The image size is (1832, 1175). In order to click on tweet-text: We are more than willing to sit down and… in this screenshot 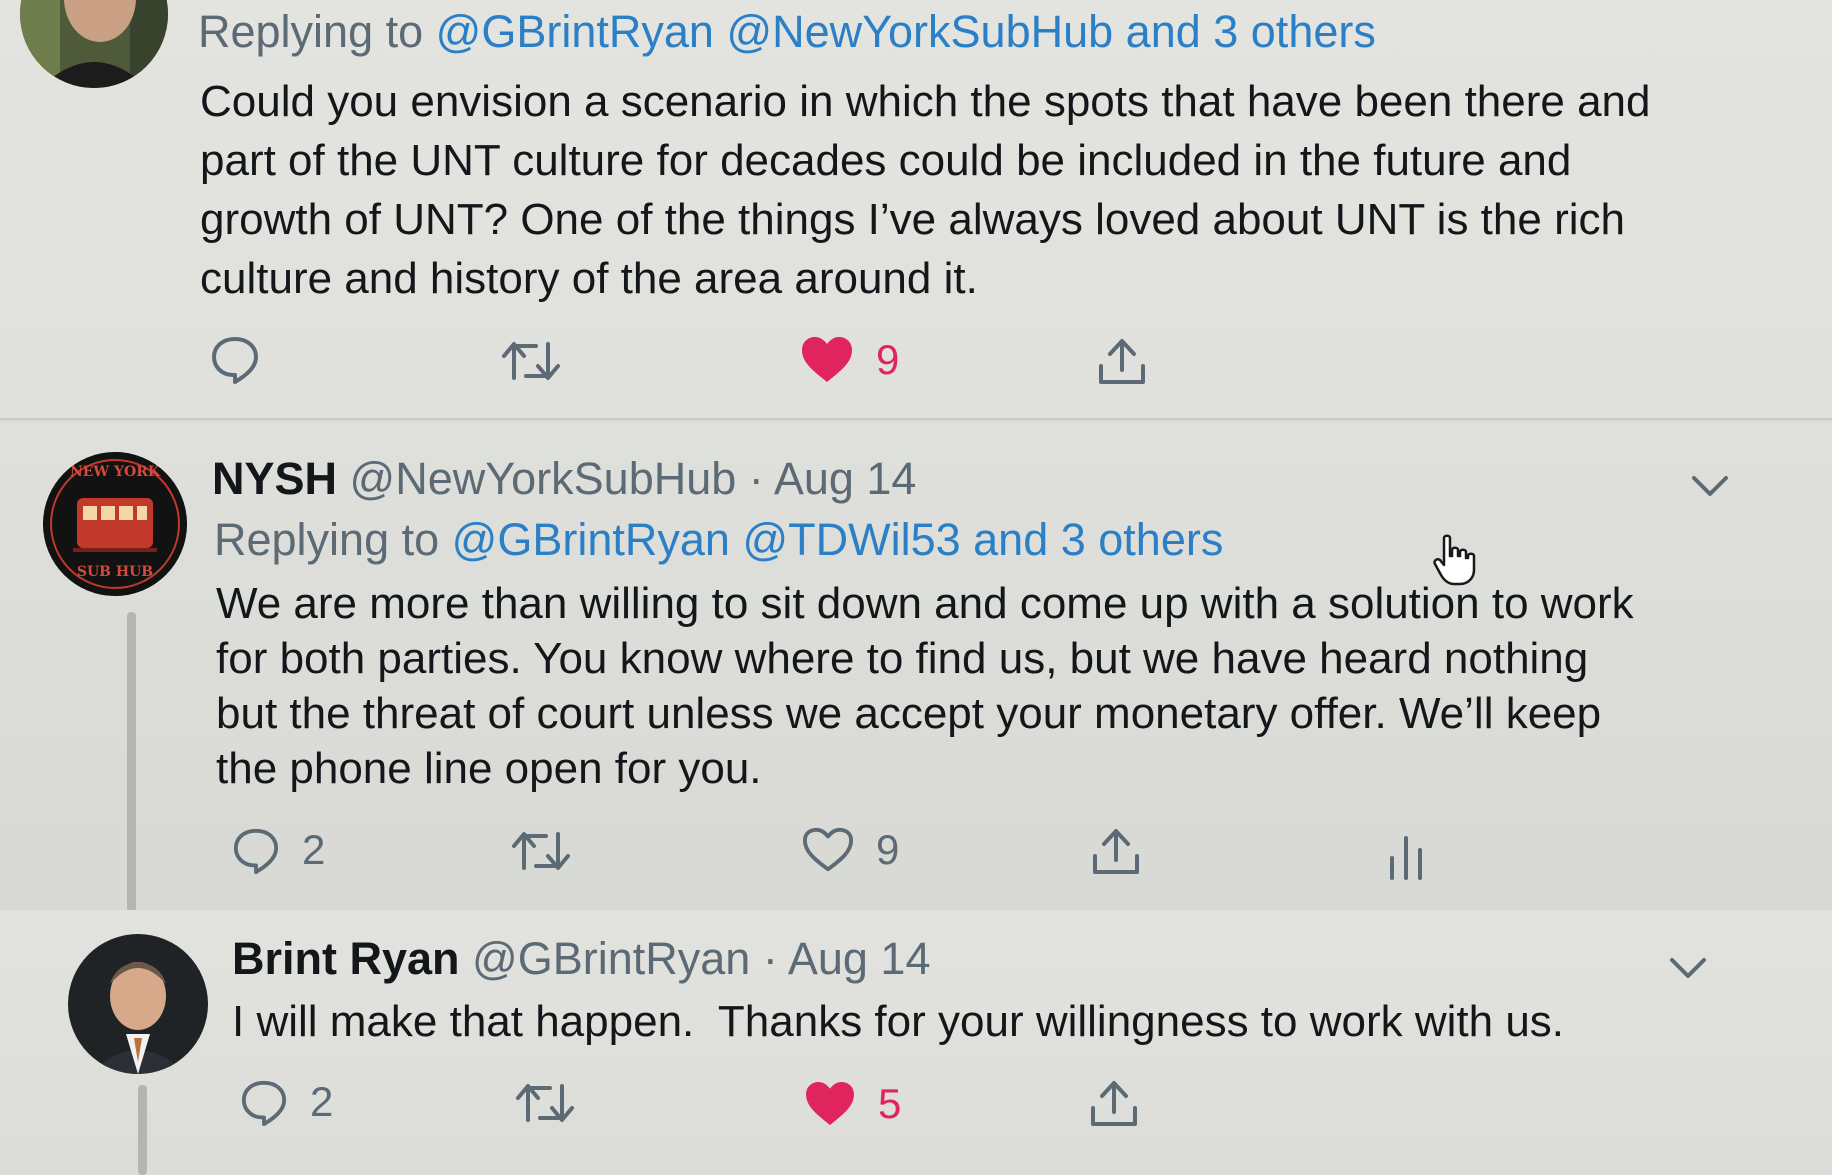, I will do `click(925, 686)`.